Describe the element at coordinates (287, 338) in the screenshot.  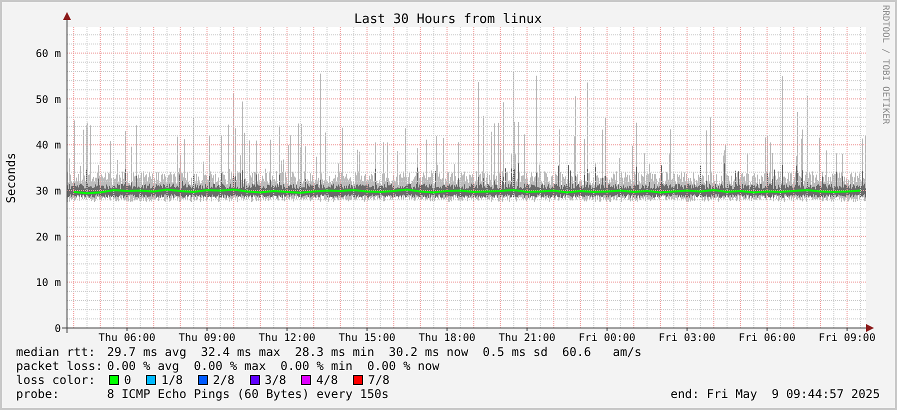
I see `axis-tick-label: Thu 12:00` at that location.